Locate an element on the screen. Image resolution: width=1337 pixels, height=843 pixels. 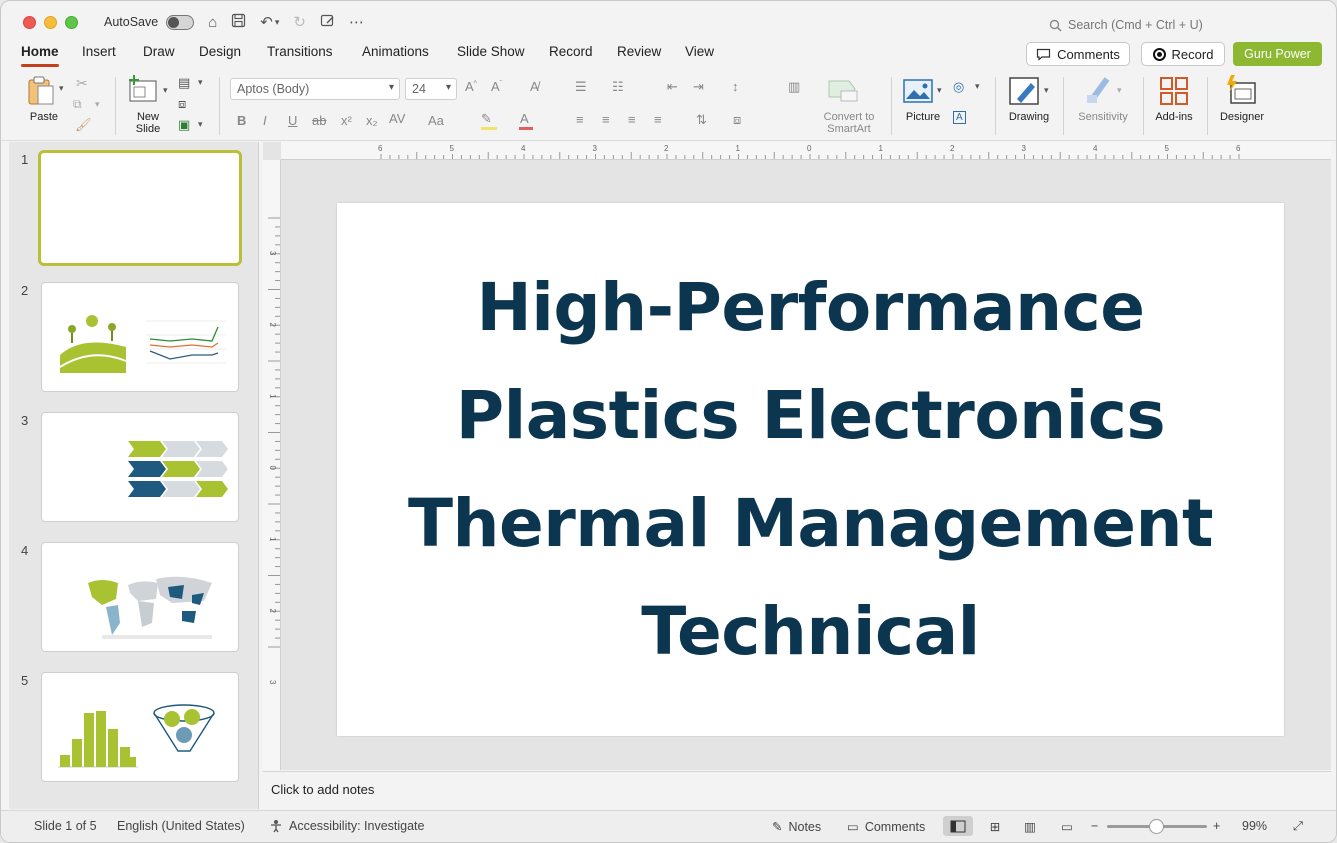
paste-dropdown-icon: ▾ is located at coordinates (61, 88).